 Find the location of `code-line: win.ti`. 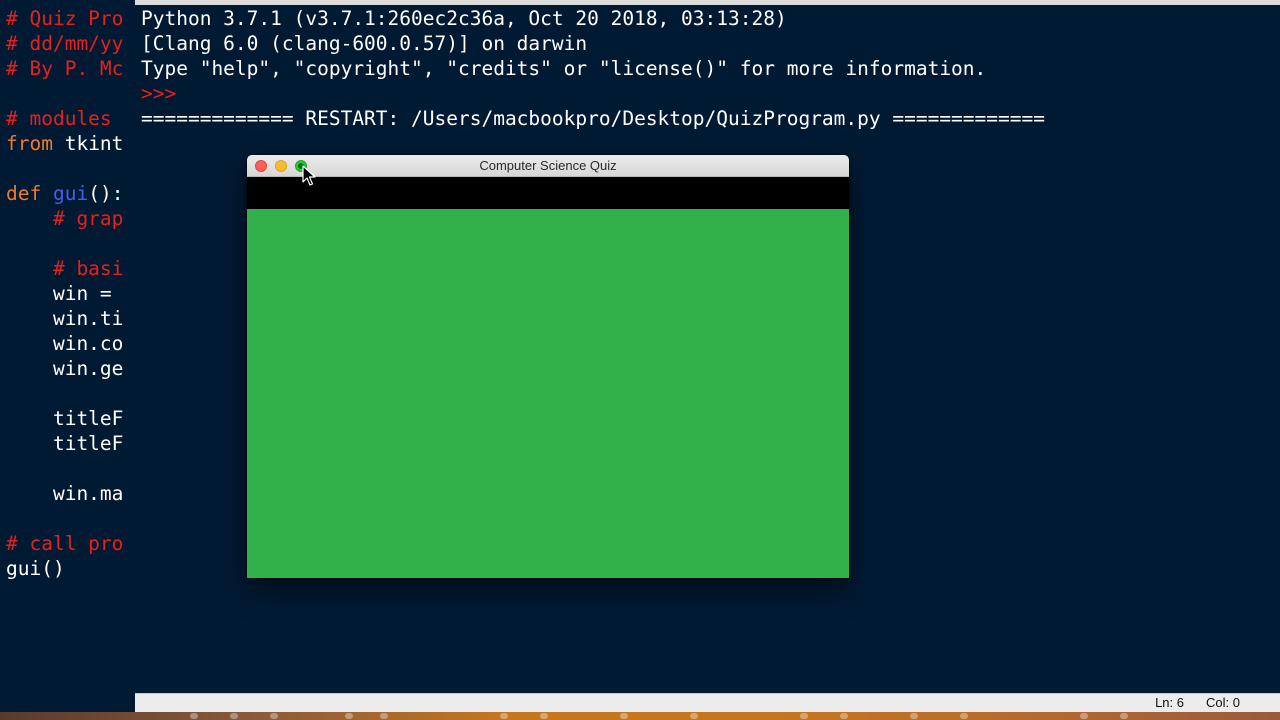

code-line: win.ti is located at coordinates (64, 318).